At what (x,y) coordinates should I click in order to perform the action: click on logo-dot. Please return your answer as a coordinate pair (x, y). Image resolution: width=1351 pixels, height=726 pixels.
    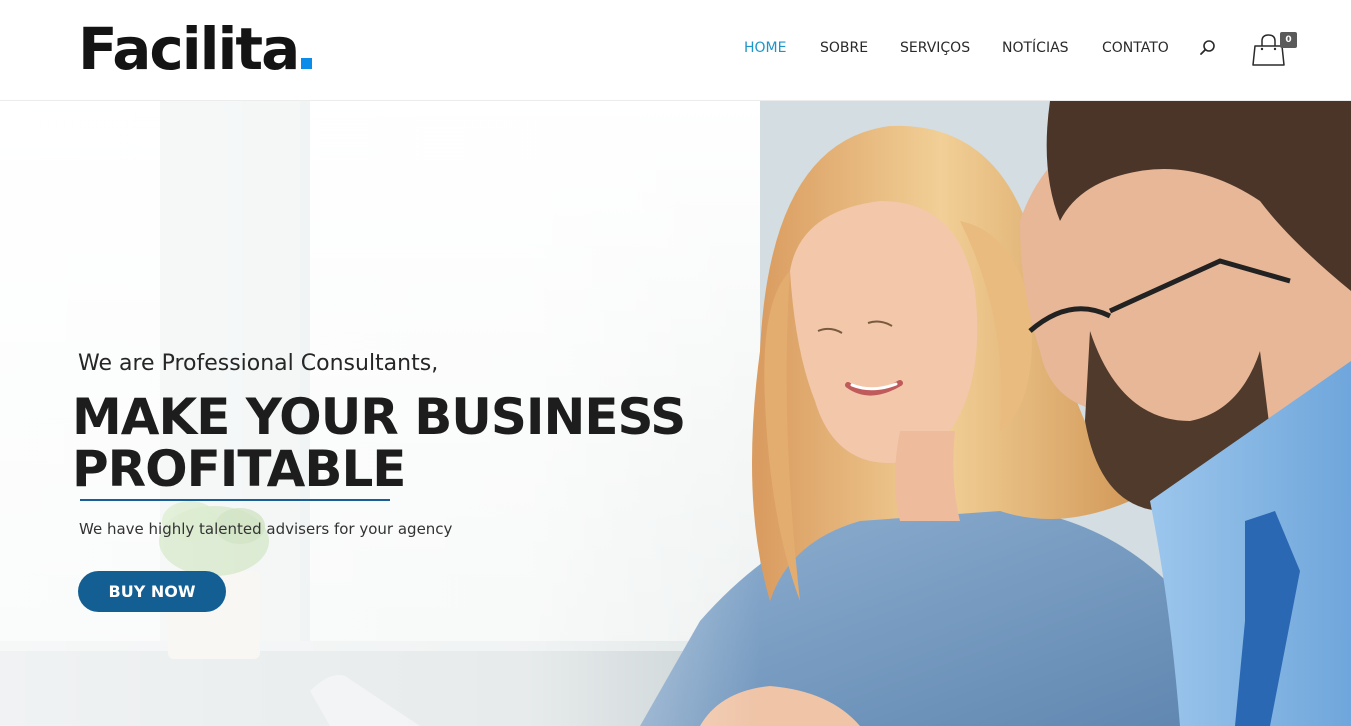
    Looking at the image, I should click on (307, 63).